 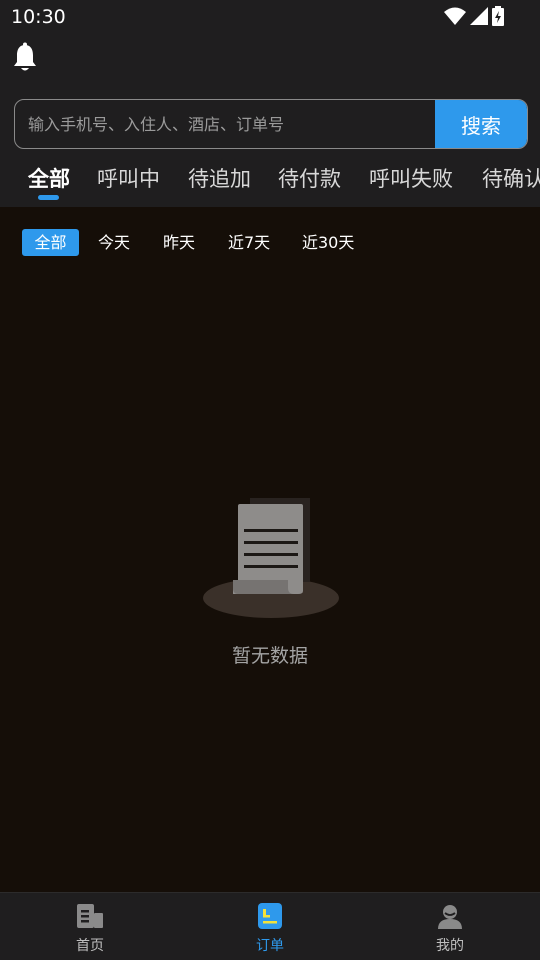 I want to click on status-icons, so click(x=474, y=16).